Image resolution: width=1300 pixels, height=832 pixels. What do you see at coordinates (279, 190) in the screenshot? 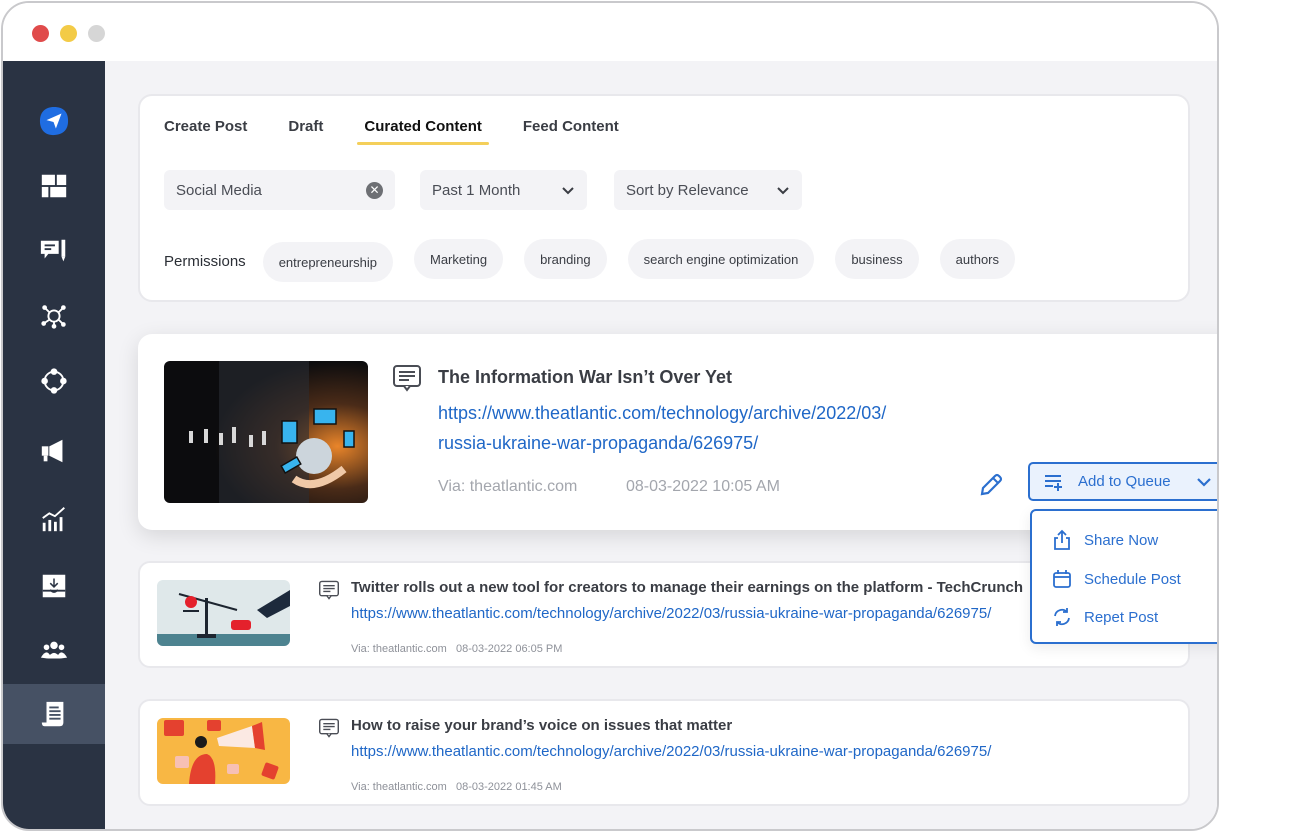
I see `search-input: Social Media ✕` at bounding box center [279, 190].